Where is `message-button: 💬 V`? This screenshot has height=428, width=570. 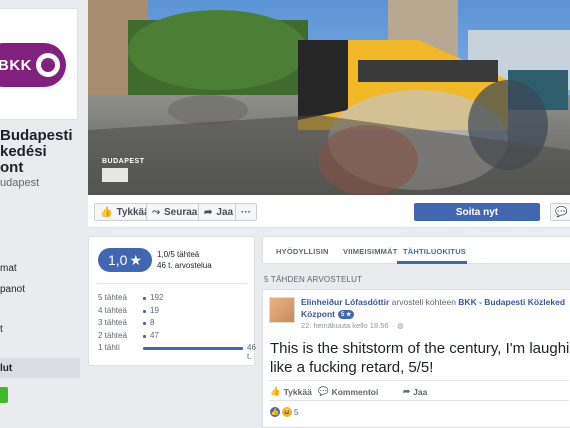
message-button: 💬 V is located at coordinates (560, 212).